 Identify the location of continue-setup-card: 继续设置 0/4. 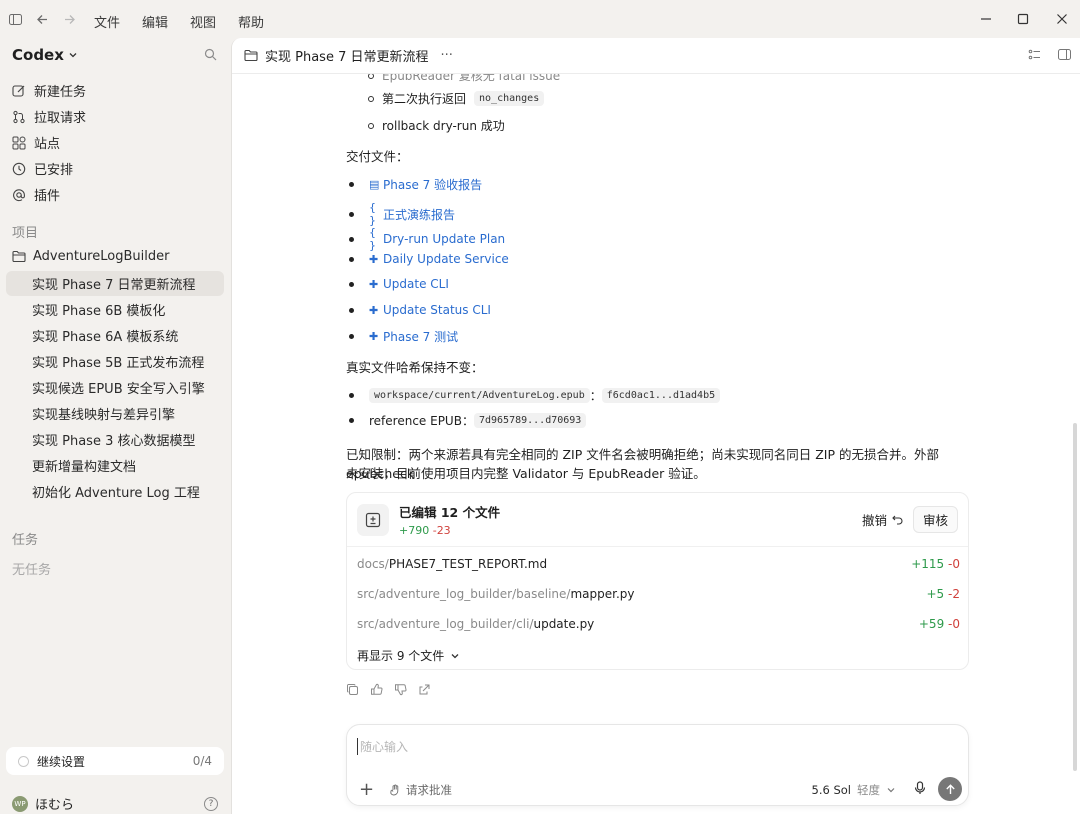
(115, 761).